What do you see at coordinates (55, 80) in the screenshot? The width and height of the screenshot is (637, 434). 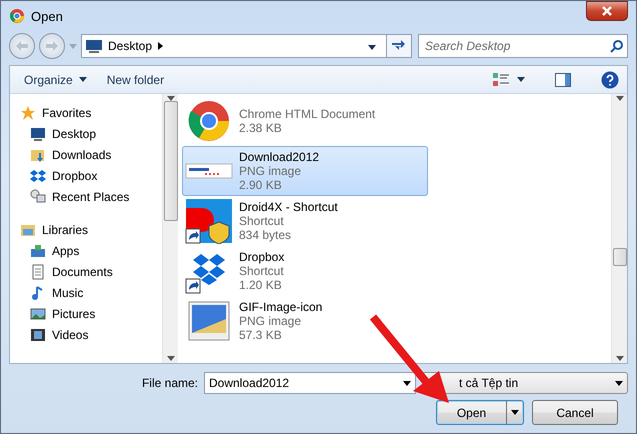 I see `organize-button: Organize` at bounding box center [55, 80].